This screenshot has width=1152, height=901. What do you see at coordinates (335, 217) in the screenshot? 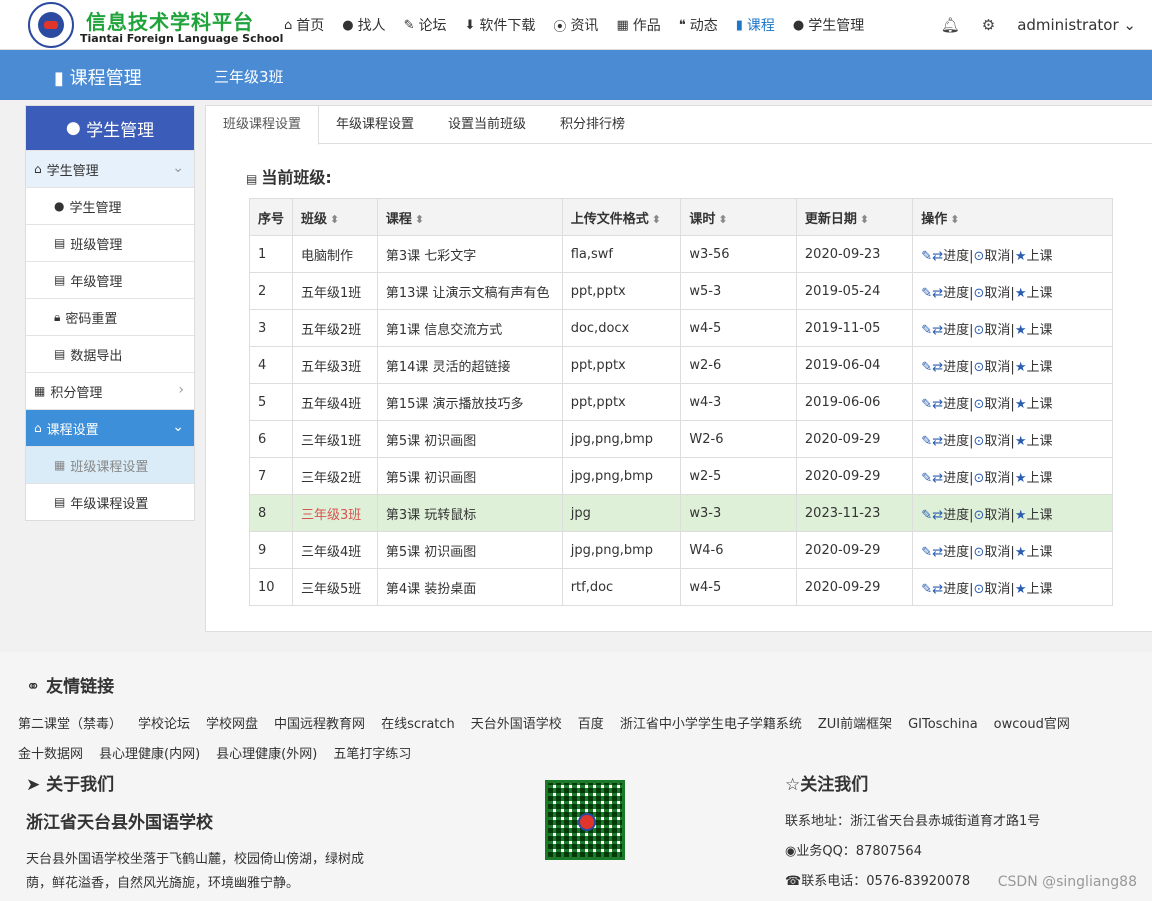
I see `column-header: 班级 ⬍` at bounding box center [335, 217].